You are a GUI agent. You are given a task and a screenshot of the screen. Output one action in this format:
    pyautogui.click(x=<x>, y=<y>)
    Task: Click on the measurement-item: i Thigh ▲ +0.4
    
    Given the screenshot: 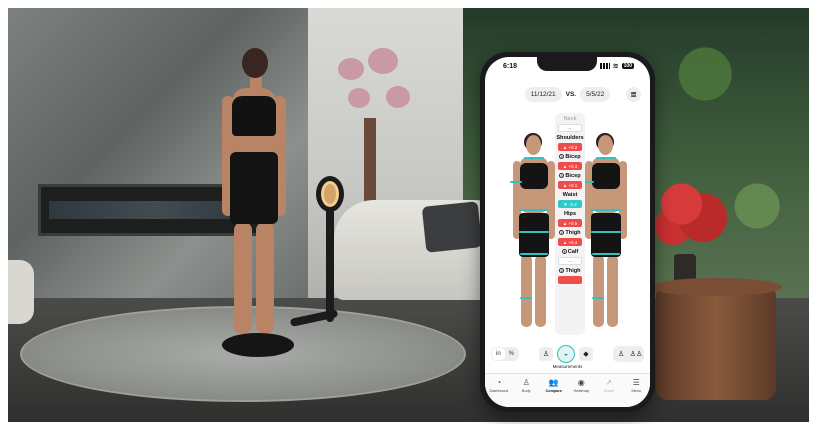 What is the action you would take?
    pyautogui.click(x=570, y=236)
    